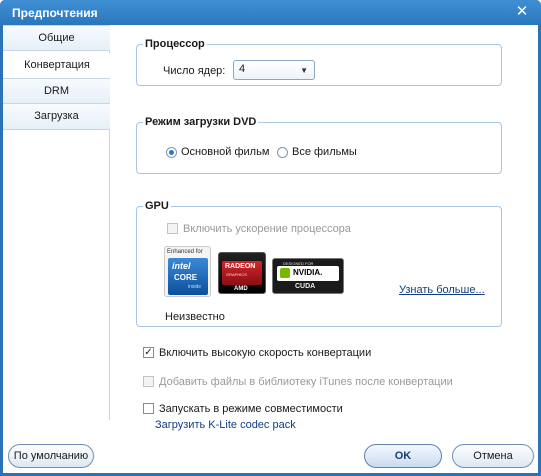 This screenshot has height=476, width=541. What do you see at coordinates (51, 456) in the screenshot?
I see `default-button: По умолчанию` at bounding box center [51, 456].